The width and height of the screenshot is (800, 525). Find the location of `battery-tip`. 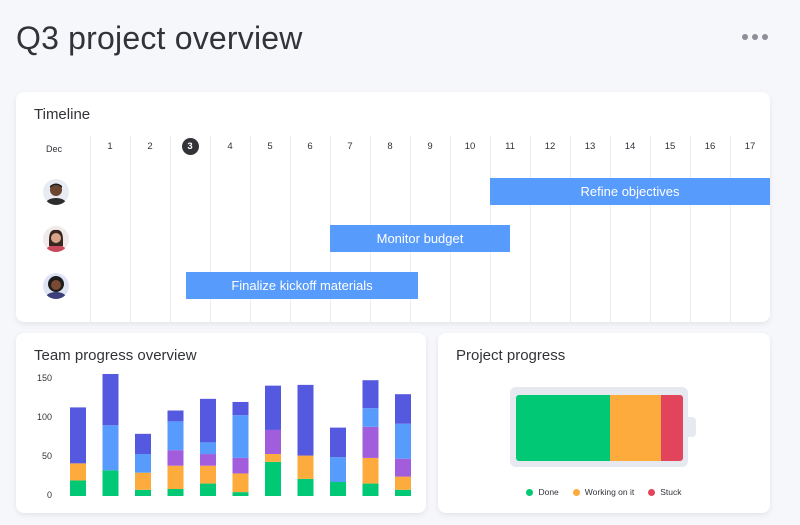

battery-tip is located at coordinates (692, 427).